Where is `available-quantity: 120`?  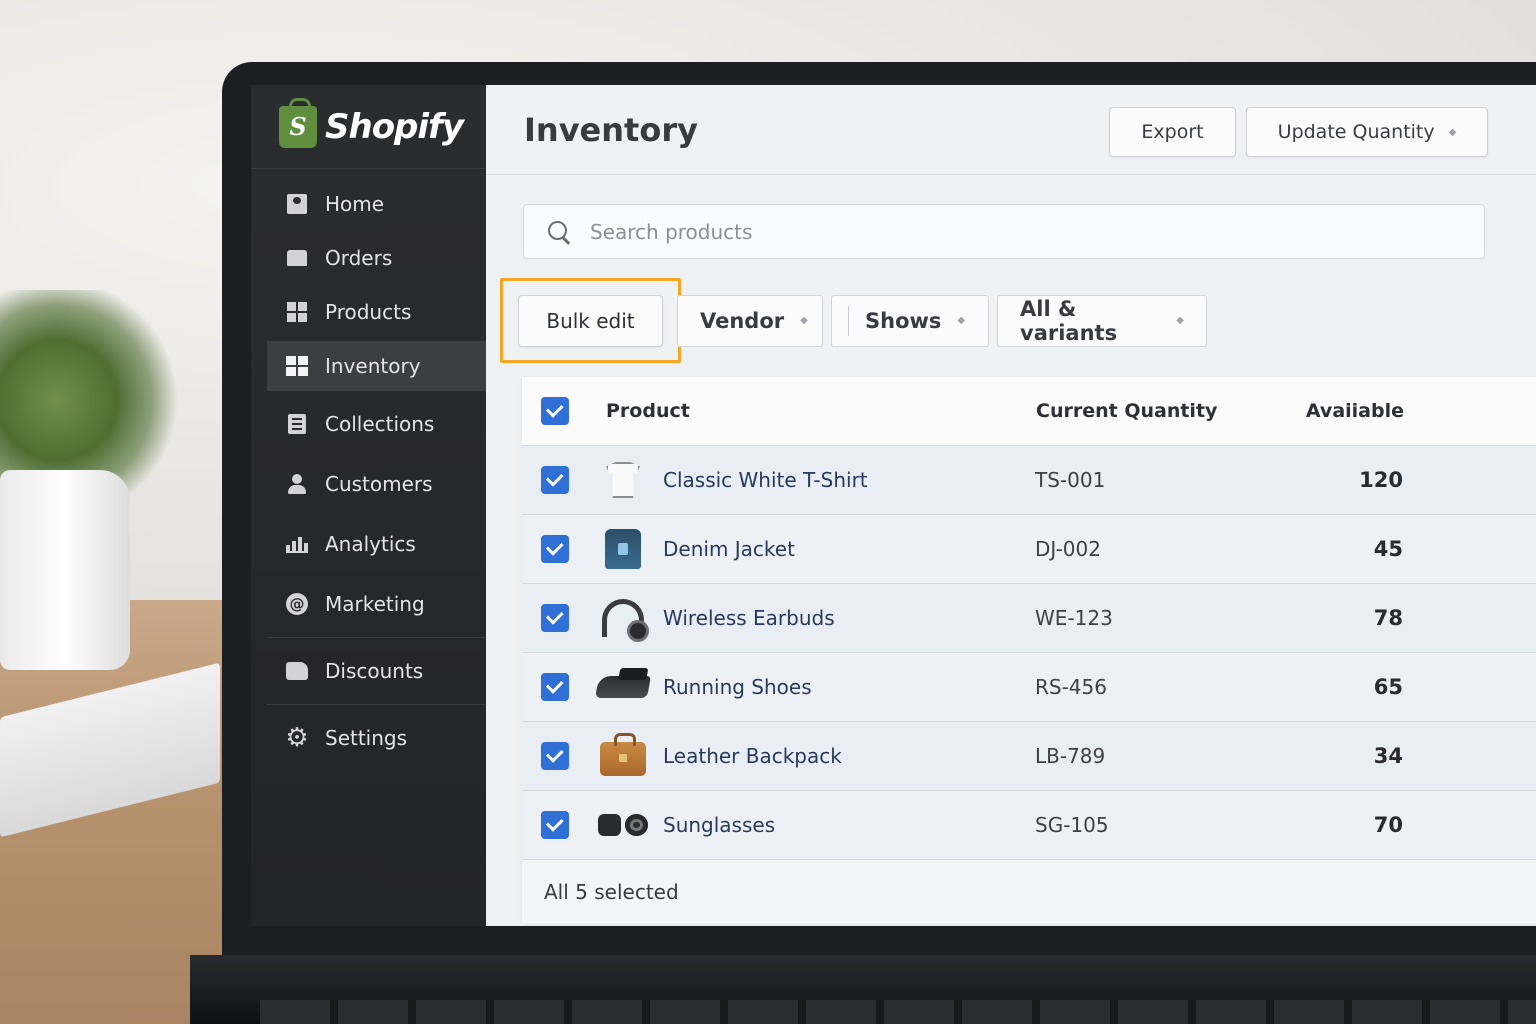
available-quantity: 120 is located at coordinates (1381, 480).